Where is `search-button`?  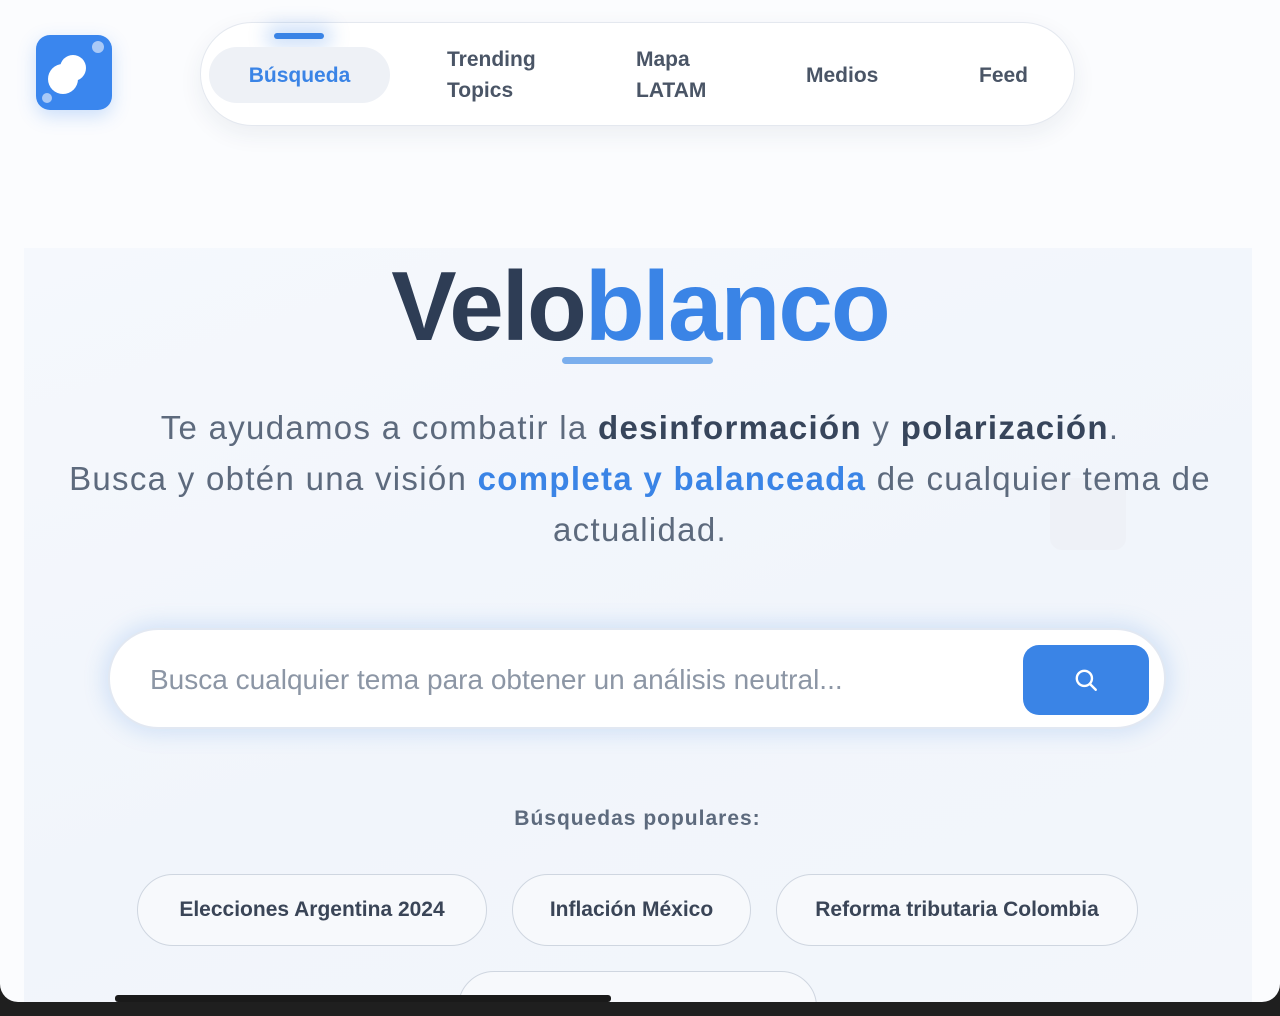
search-button is located at coordinates (1086, 680).